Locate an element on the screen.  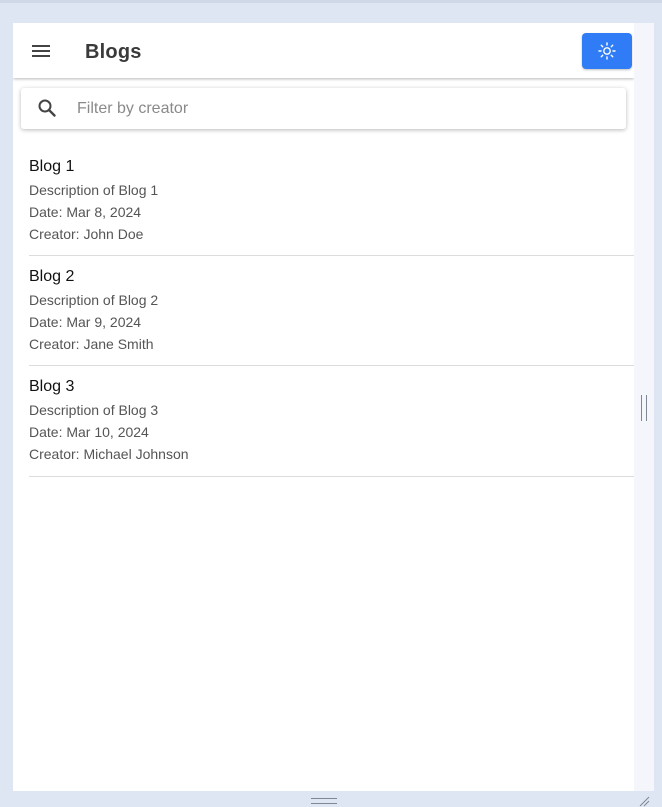
filter-by-creator-input is located at coordinates (342, 109).